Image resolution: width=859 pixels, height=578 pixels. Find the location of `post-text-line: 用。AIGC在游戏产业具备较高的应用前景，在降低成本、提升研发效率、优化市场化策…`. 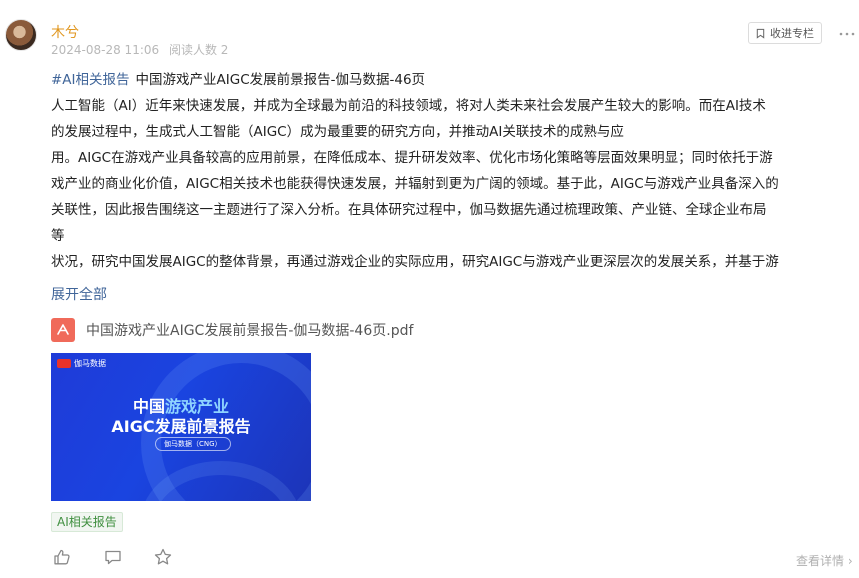

post-text-line: 用。AIGC在游戏产业具备较高的应用前景，在降低成本、提升研发效率、优化市场化策… is located at coordinates (412, 158).